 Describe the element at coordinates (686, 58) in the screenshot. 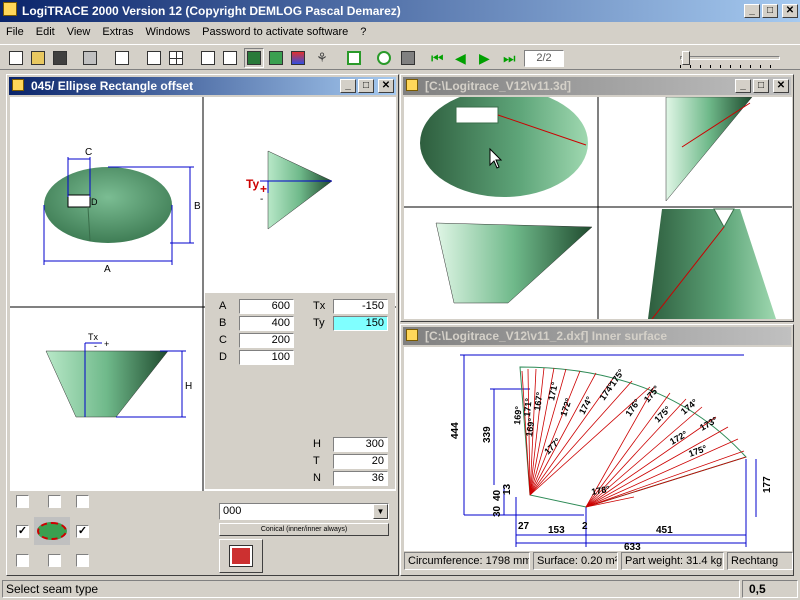

I see `slider-thumb` at that location.